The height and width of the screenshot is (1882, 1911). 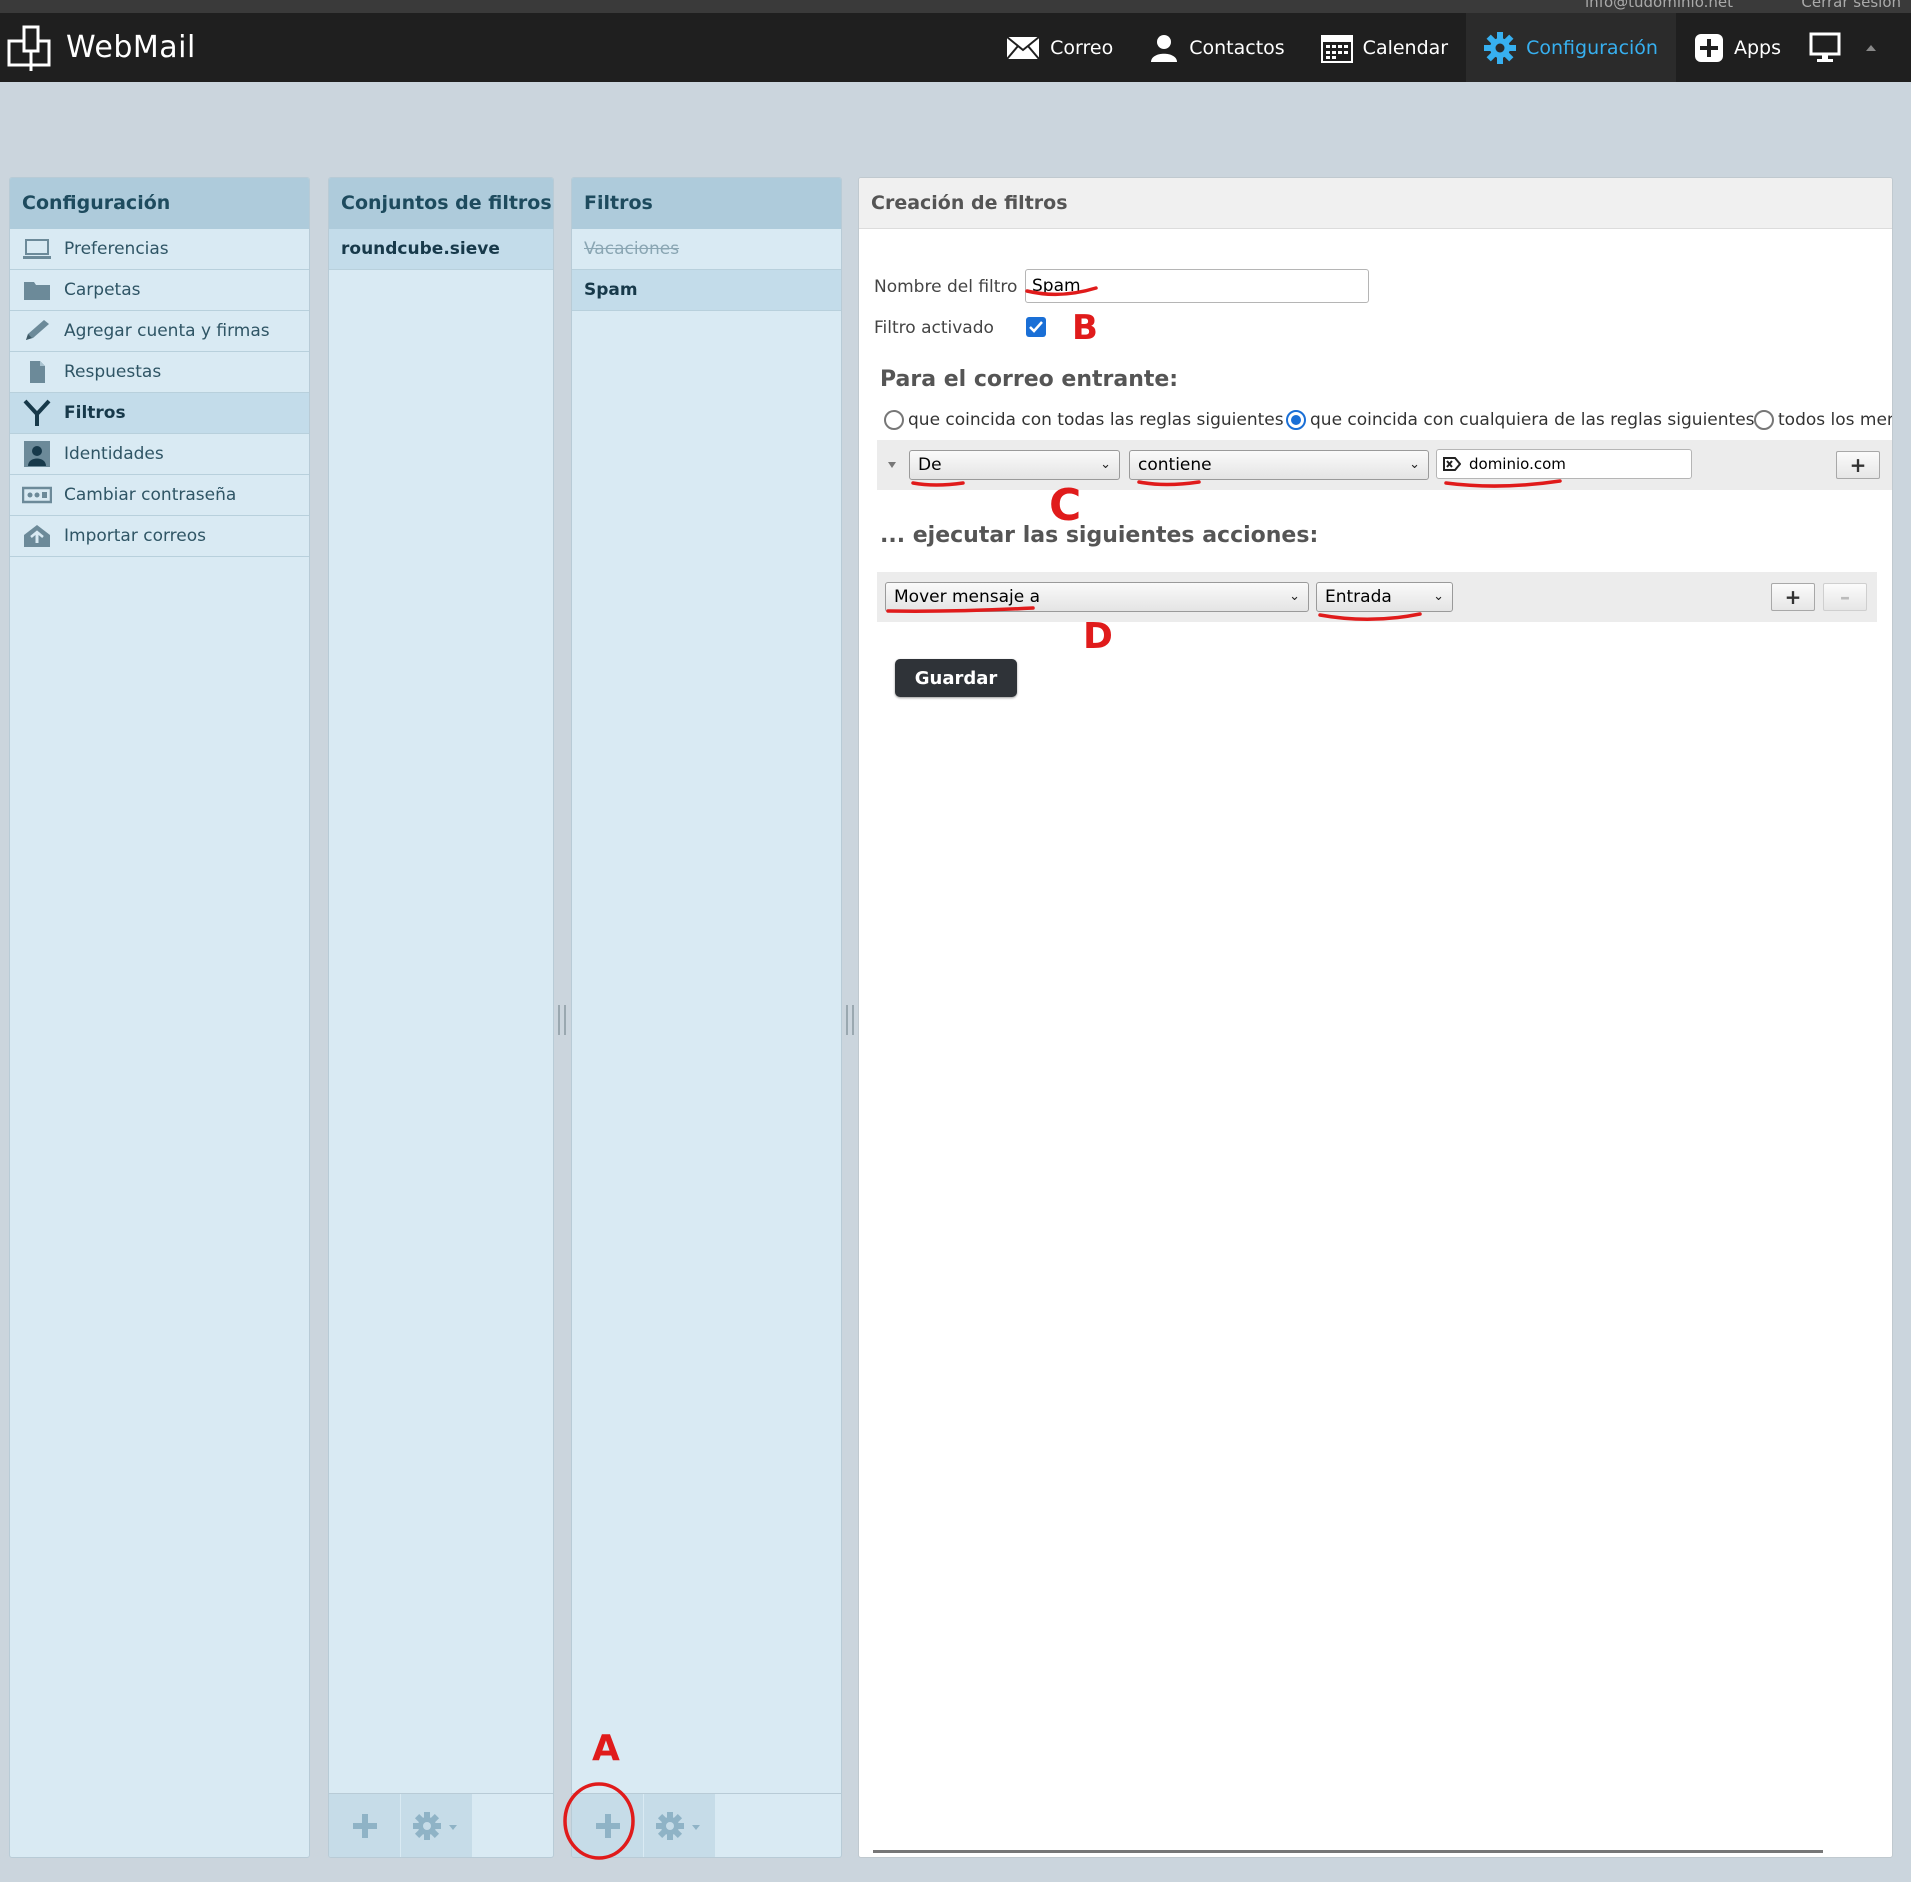 I want to click on filter-enabled-label: Filtro activado, so click(x=934, y=328).